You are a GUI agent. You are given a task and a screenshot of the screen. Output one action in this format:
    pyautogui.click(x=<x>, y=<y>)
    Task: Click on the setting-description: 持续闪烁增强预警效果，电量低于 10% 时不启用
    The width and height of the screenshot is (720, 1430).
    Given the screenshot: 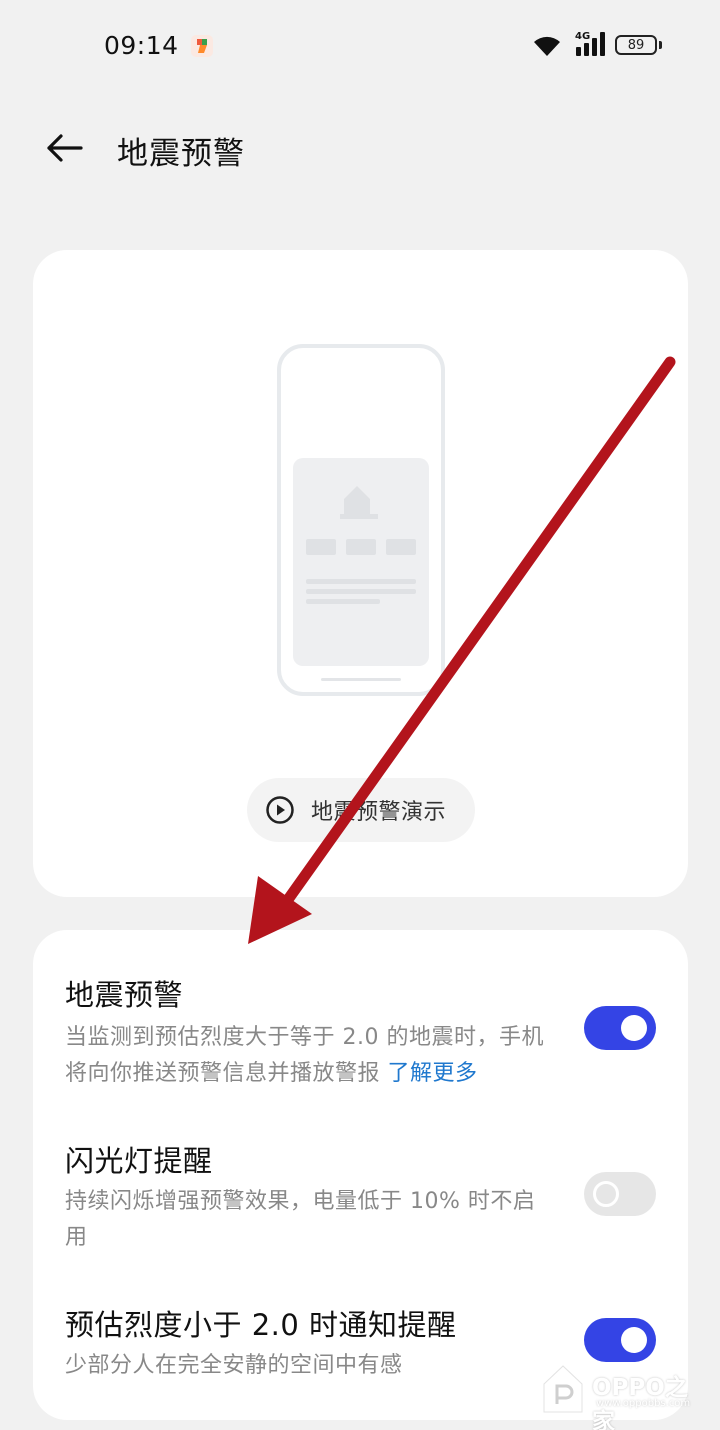 What is the action you would take?
    pyautogui.click(x=300, y=1219)
    